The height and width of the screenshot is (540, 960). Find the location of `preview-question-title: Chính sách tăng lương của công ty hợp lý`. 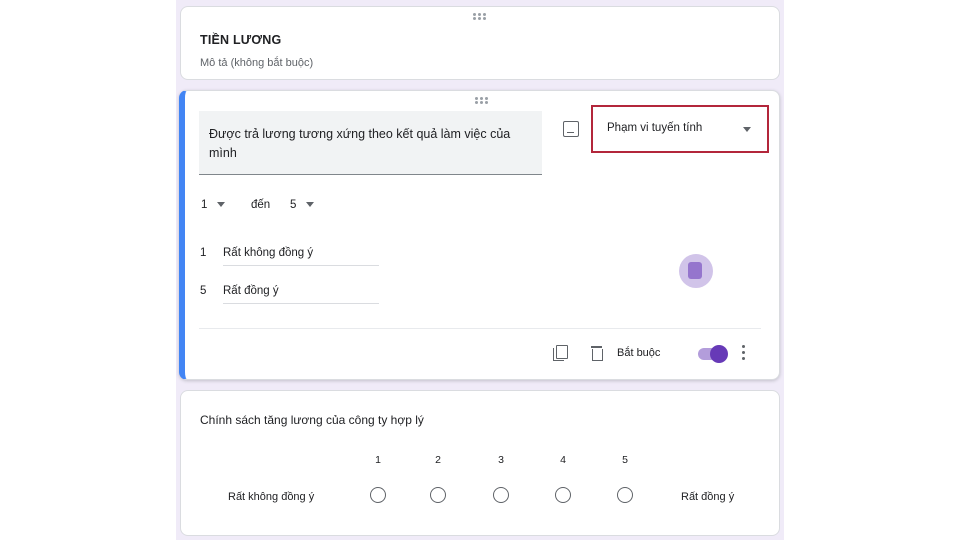

preview-question-title: Chính sách tăng lương của công ty hợp lý is located at coordinates (312, 420).